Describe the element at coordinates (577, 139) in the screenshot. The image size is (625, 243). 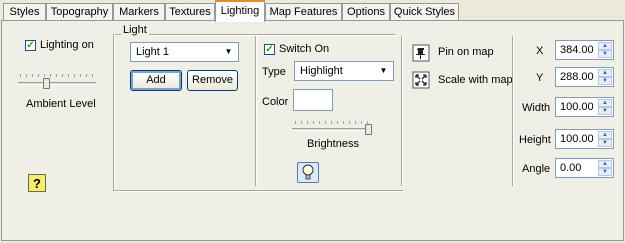
I see `height-value: 100.00` at that location.